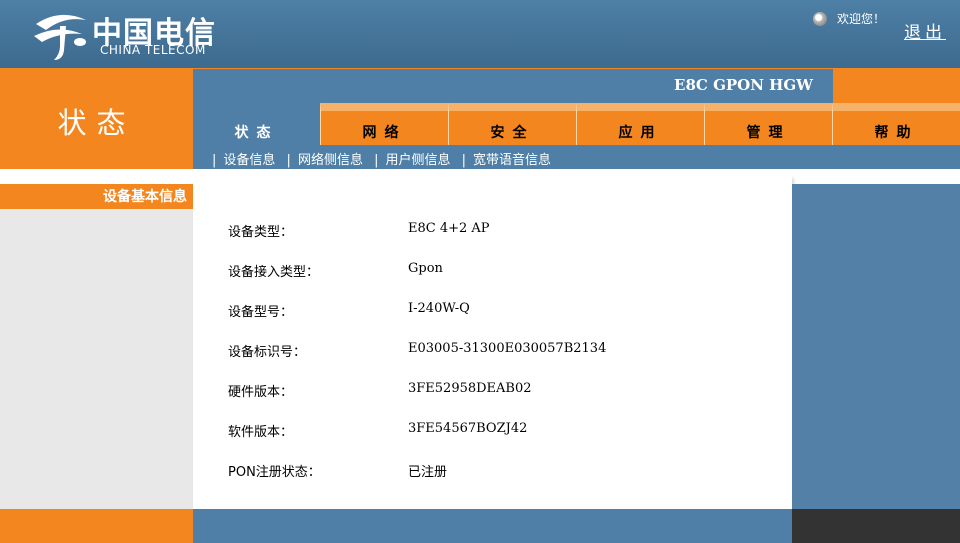 This screenshot has height=543, width=960. I want to click on sidebar-spacer, so click(96, 176).